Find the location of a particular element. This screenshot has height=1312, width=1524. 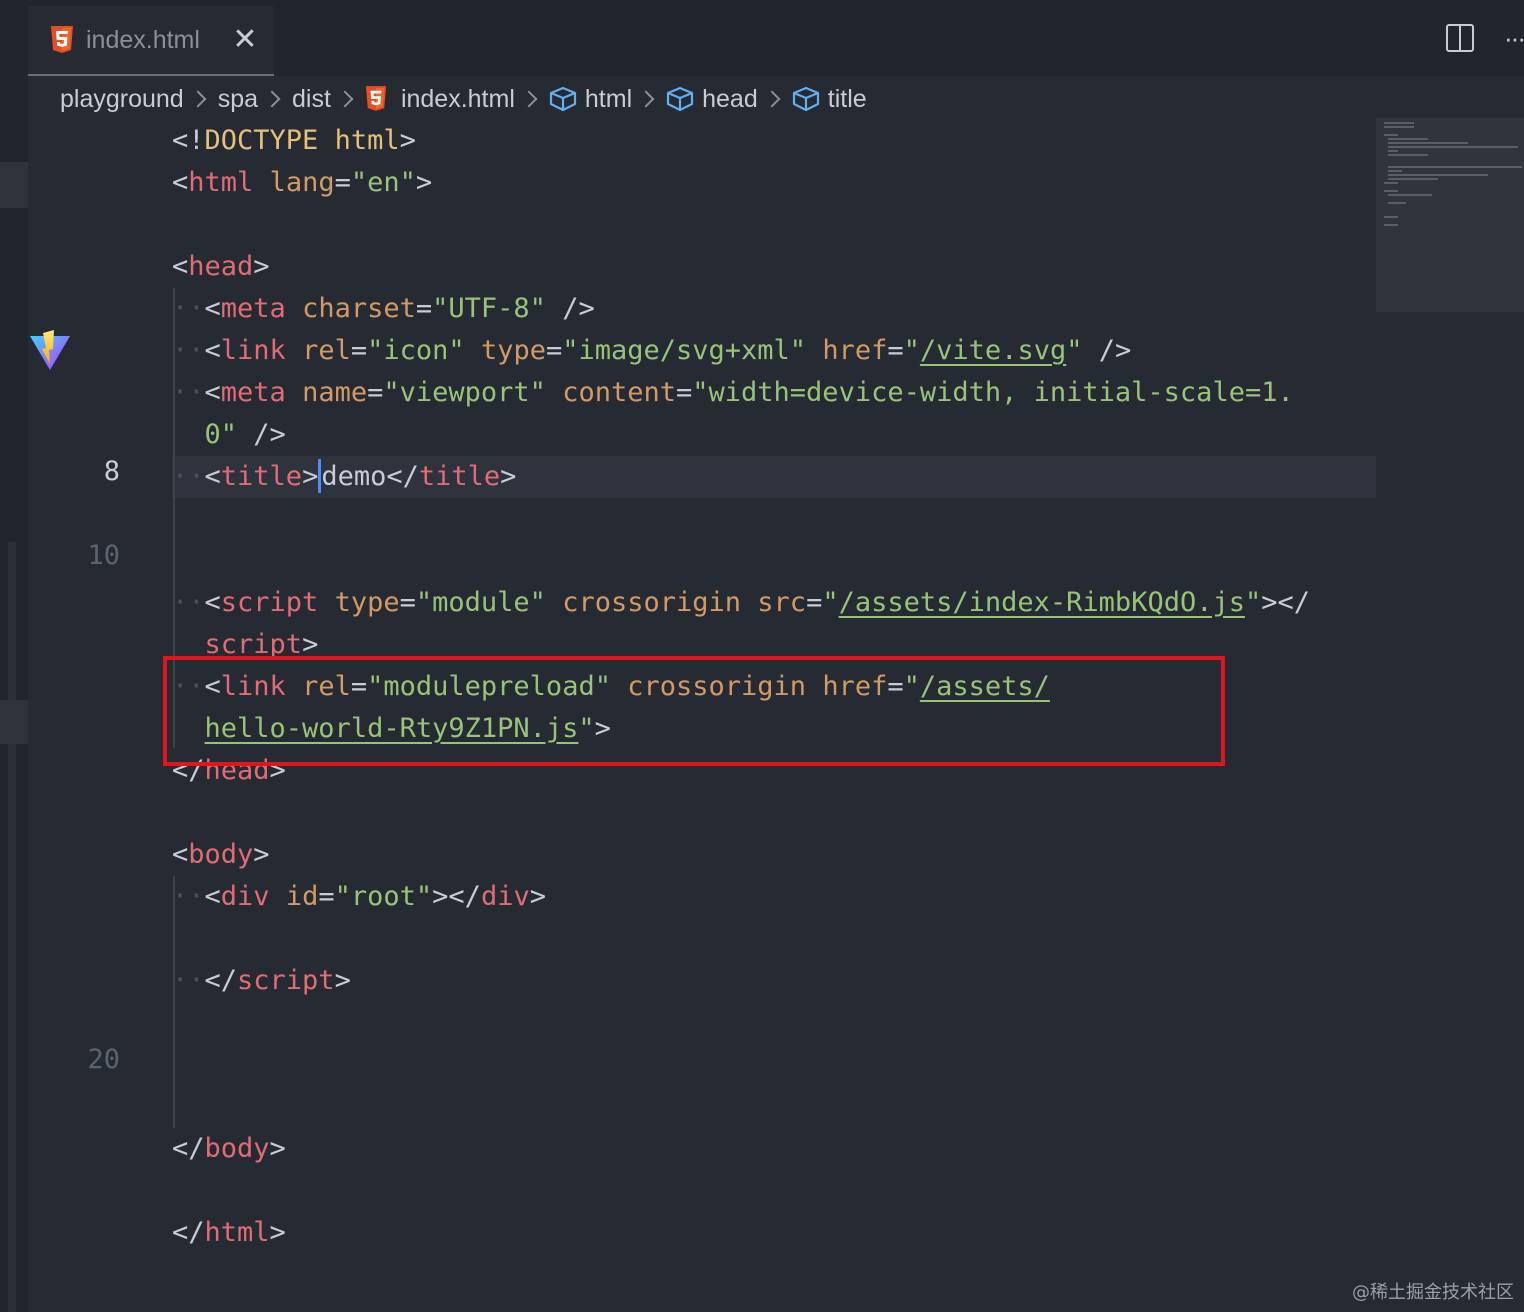

breadcrumb-item-spa: spa is located at coordinates (238, 99).